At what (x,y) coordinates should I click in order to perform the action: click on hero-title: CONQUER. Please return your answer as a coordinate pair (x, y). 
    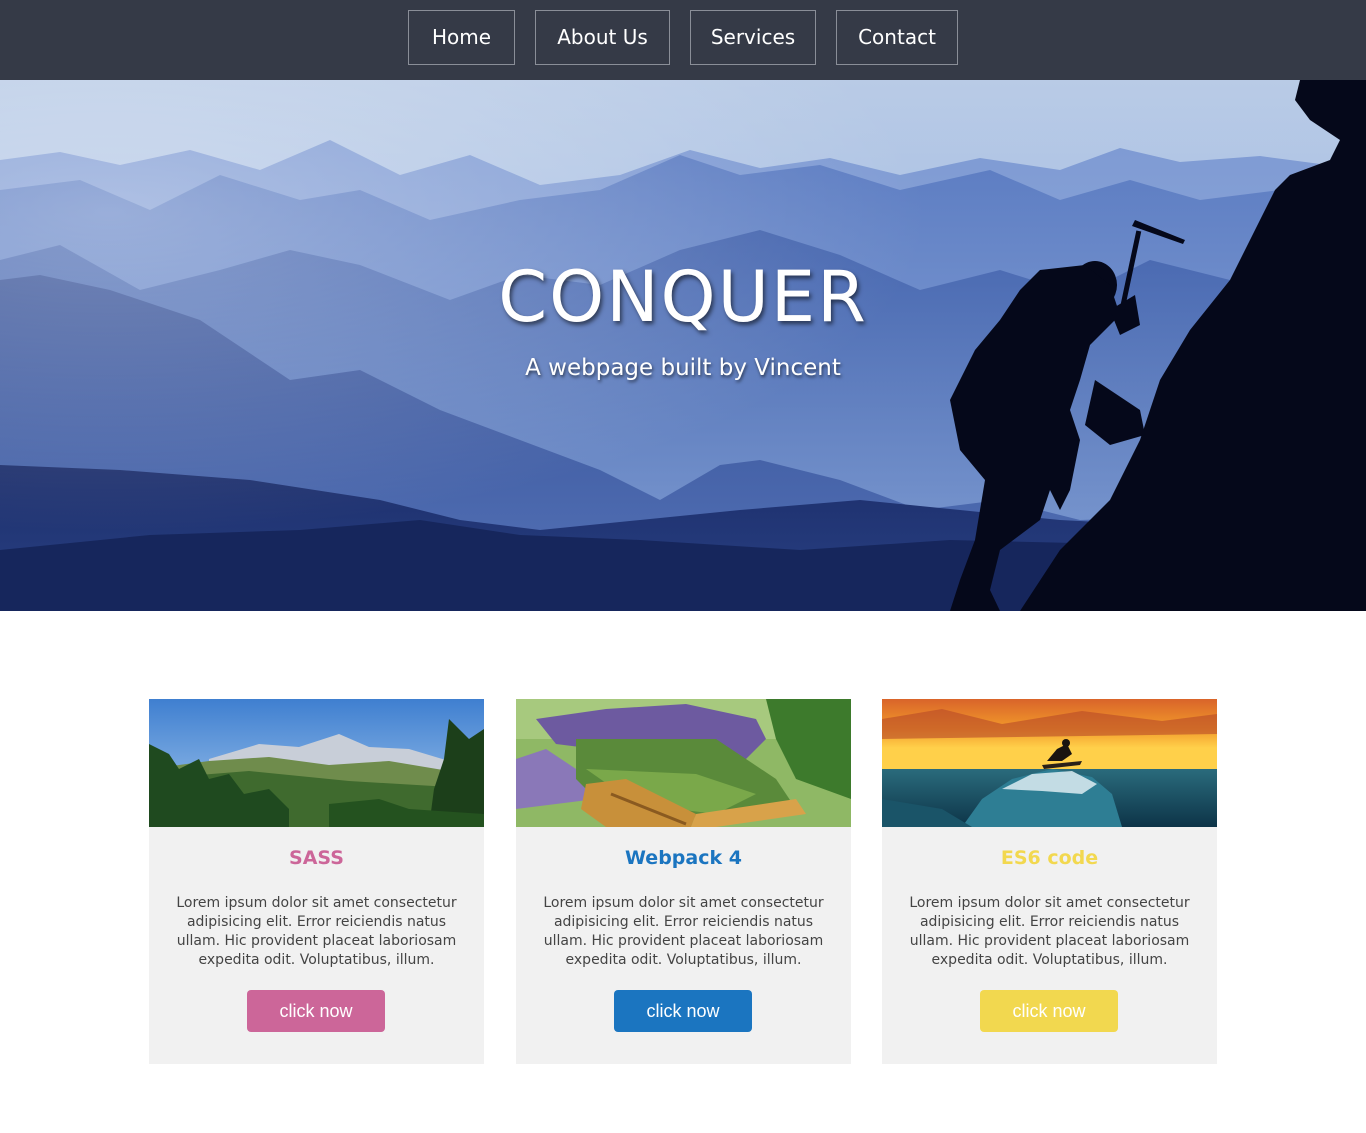
    Looking at the image, I should click on (683, 297).